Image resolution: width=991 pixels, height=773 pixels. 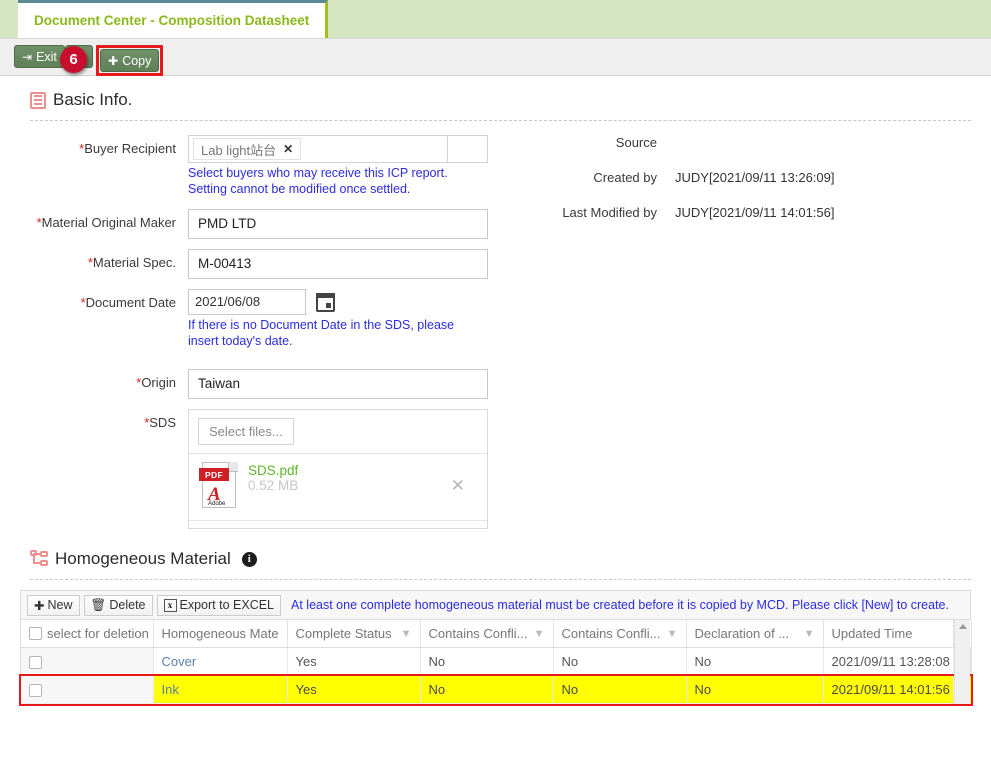 I want to click on cell-contains-conflict-2: No, so click(x=620, y=662).